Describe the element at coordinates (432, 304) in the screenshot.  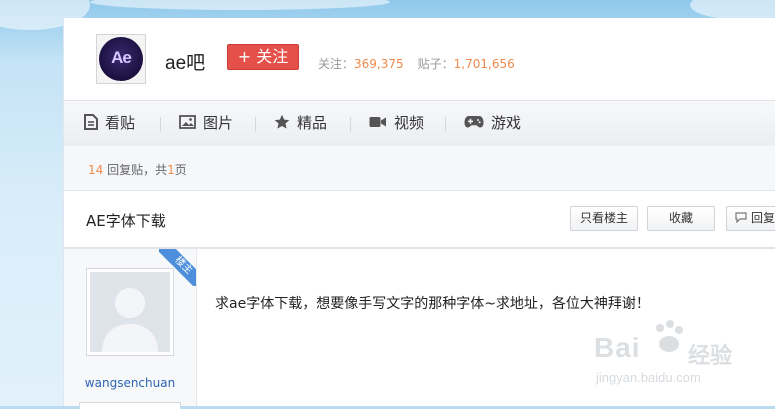
I see `post-content: 求ae字体下载，想要像手写文字的那种字体~求地址，各位大神拜谢！` at that location.